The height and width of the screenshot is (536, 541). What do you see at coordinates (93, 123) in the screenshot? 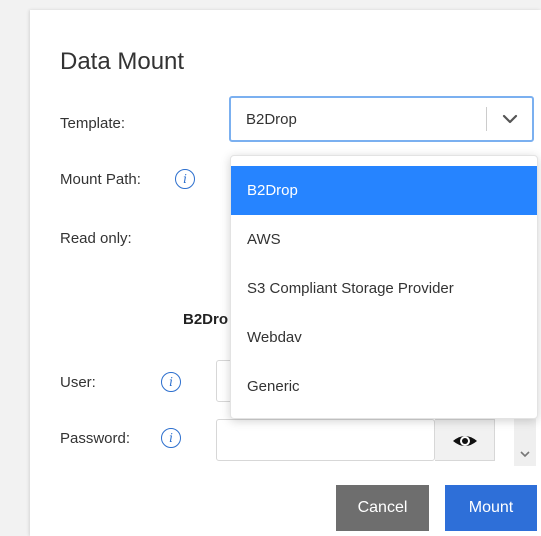
I see `template-label: Template:` at bounding box center [93, 123].